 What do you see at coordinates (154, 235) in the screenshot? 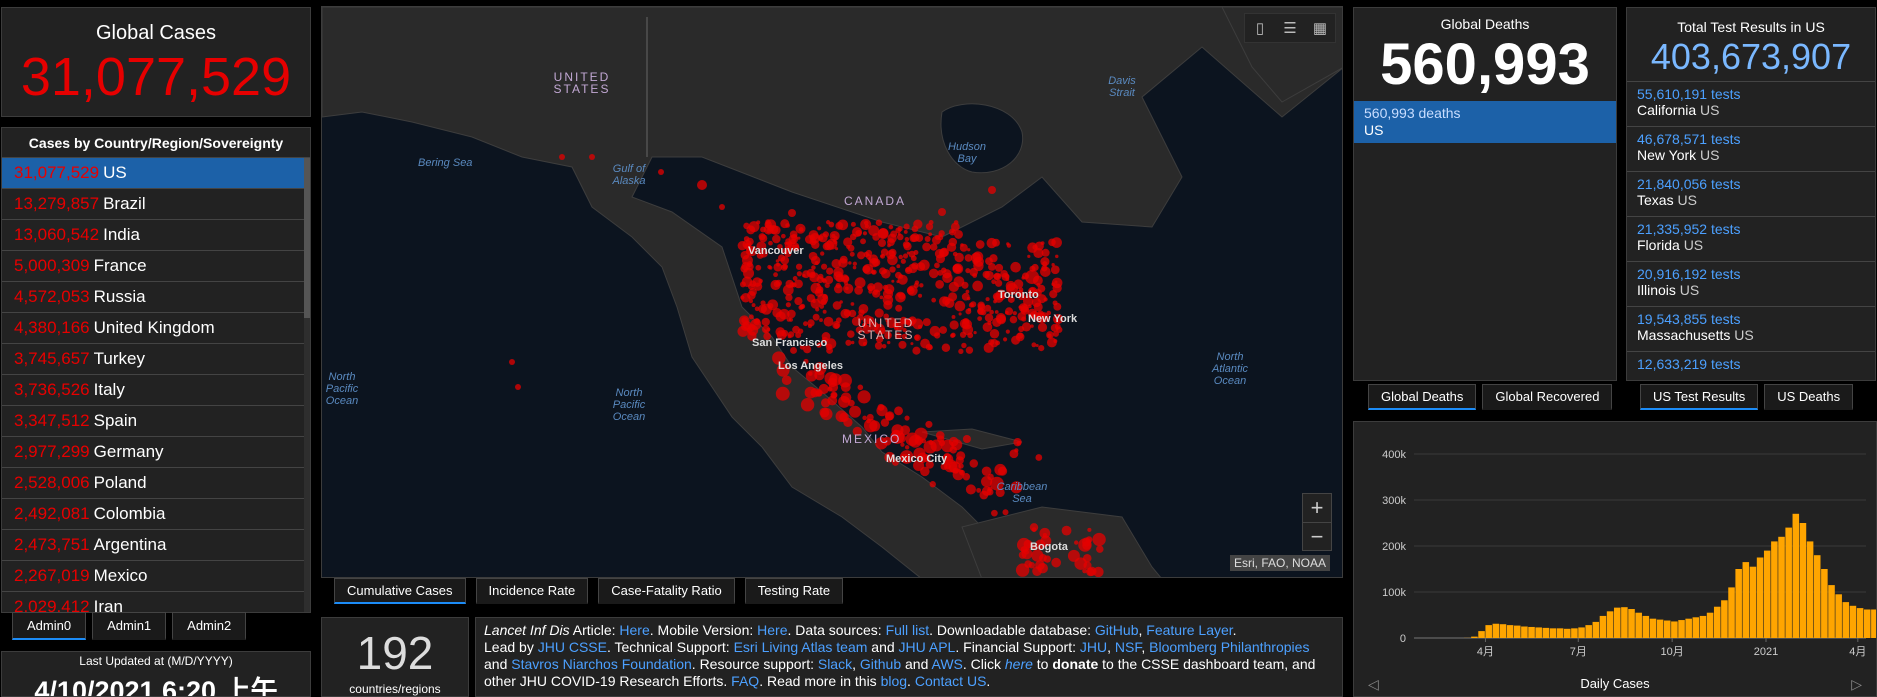
I see `list-item: 13,060,542 India` at bounding box center [154, 235].